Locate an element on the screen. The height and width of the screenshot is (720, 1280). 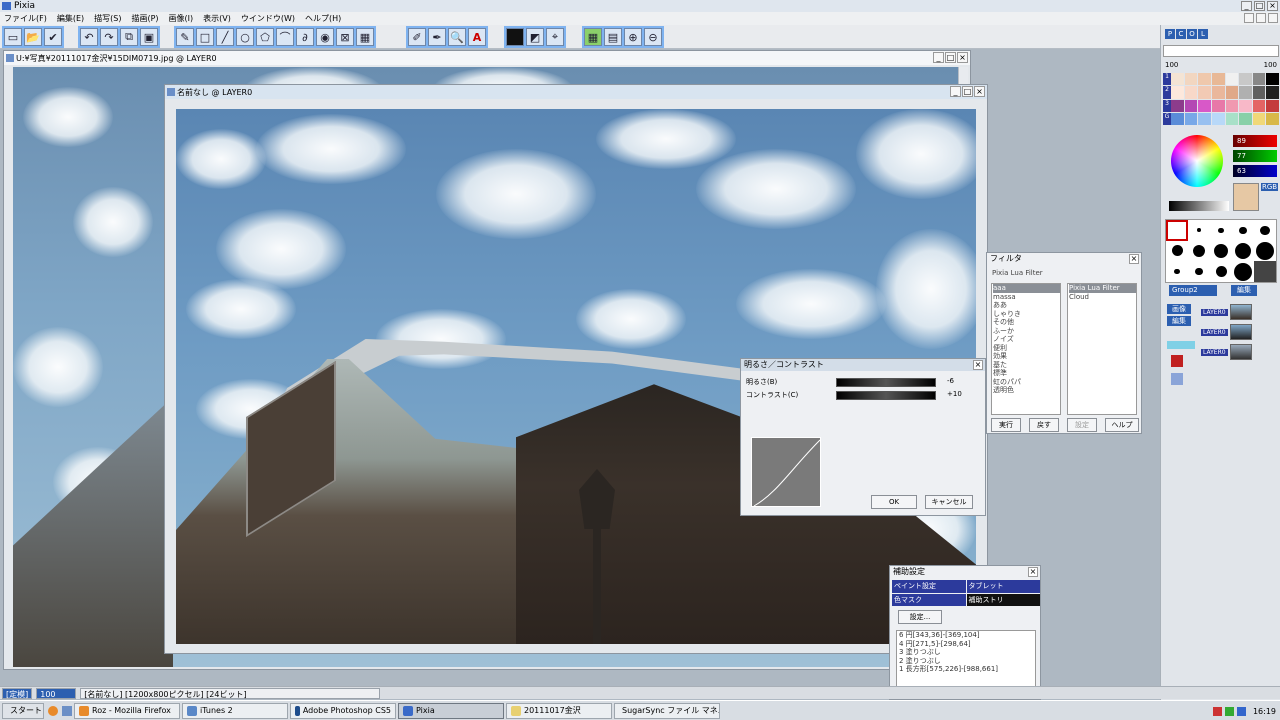
explorer-quicklaunch-icon is located at coordinates (67, 710).